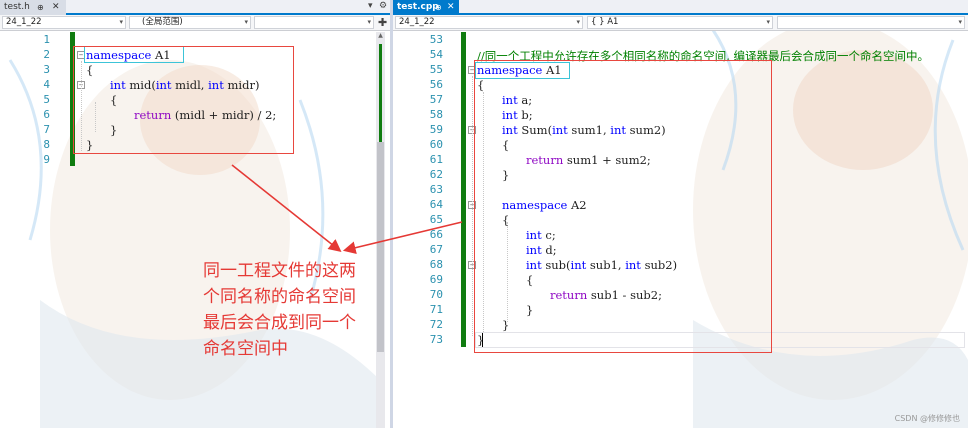  What do you see at coordinates (46, 39) in the screenshot?
I see `line-number: 1` at bounding box center [46, 39].